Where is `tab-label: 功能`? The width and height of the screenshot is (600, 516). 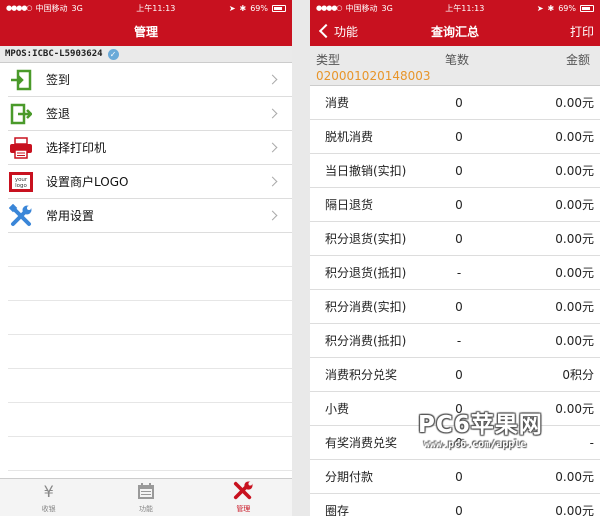
tab-label: 功能 is located at coordinates (145, 509).